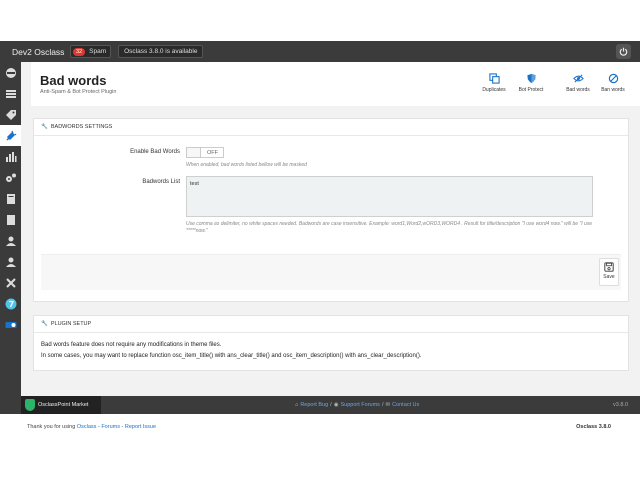 The image size is (640, 480). What do you see at coordinates (494, 78) in the screenshot?
I see `duplicates-icon` at bounding box center [494, 78].